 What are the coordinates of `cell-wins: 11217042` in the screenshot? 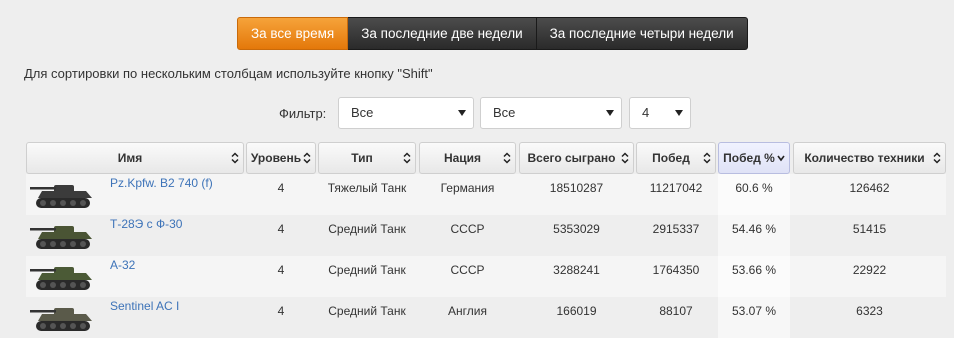 It's located at (676, 188).